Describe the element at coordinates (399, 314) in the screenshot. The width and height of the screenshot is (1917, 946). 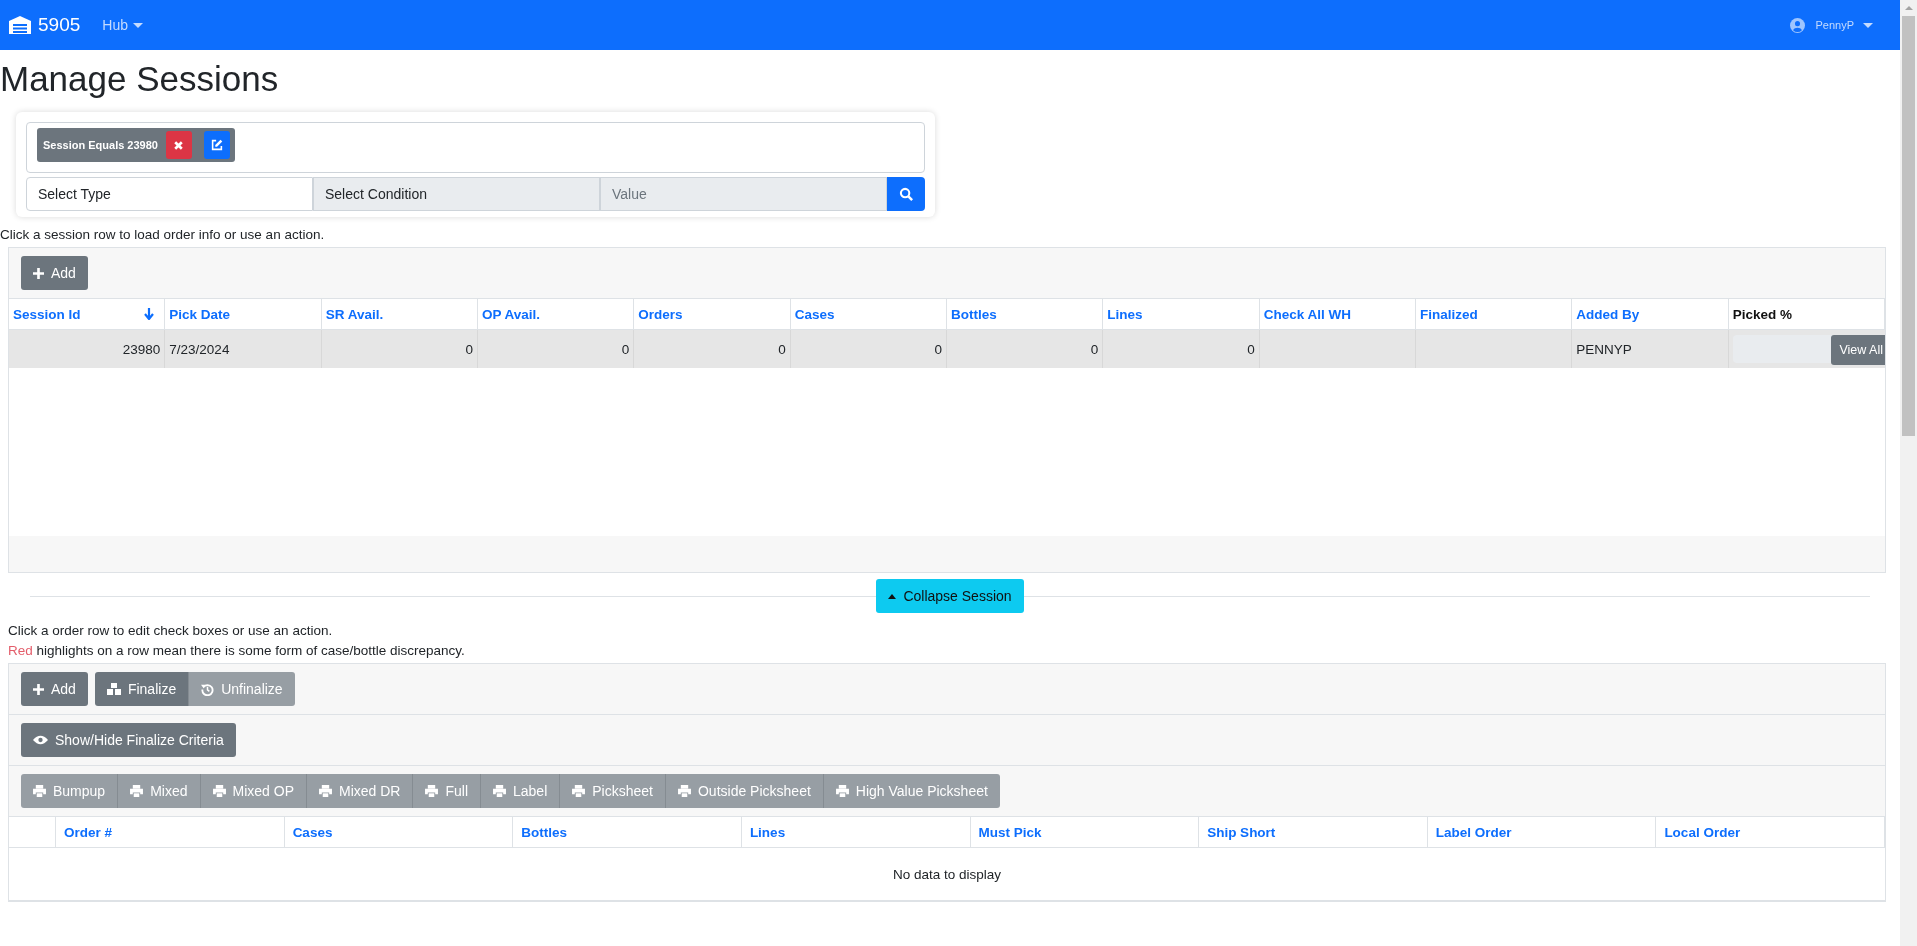
I see `column-header: SR Avail.` at that location.